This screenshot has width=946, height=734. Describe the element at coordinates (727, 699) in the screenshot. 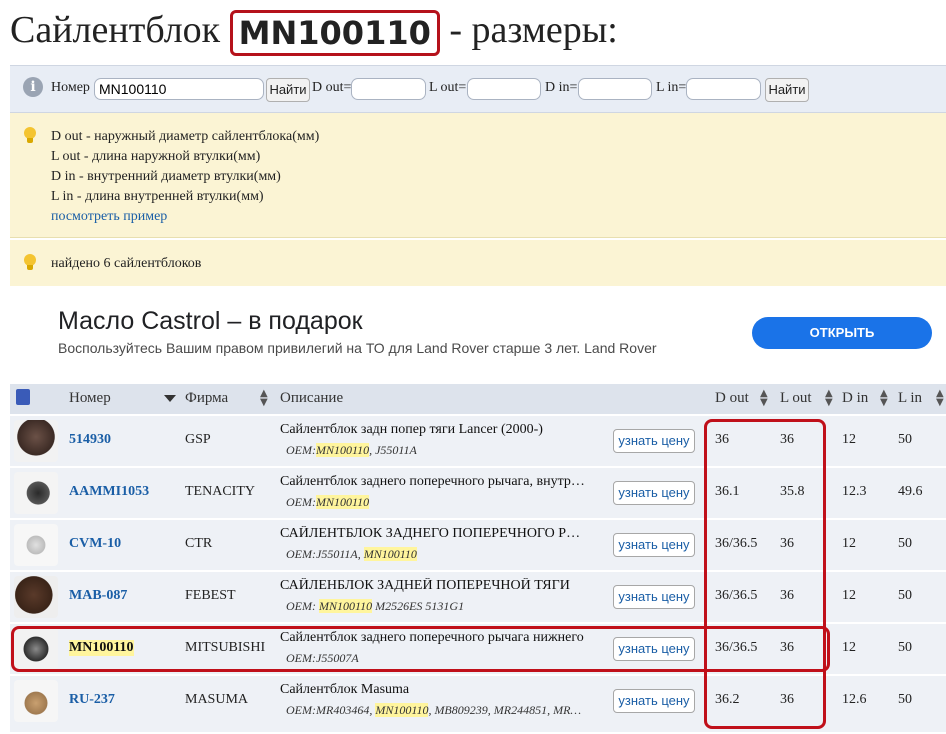

I see `dout-value: 36.2` at that location.